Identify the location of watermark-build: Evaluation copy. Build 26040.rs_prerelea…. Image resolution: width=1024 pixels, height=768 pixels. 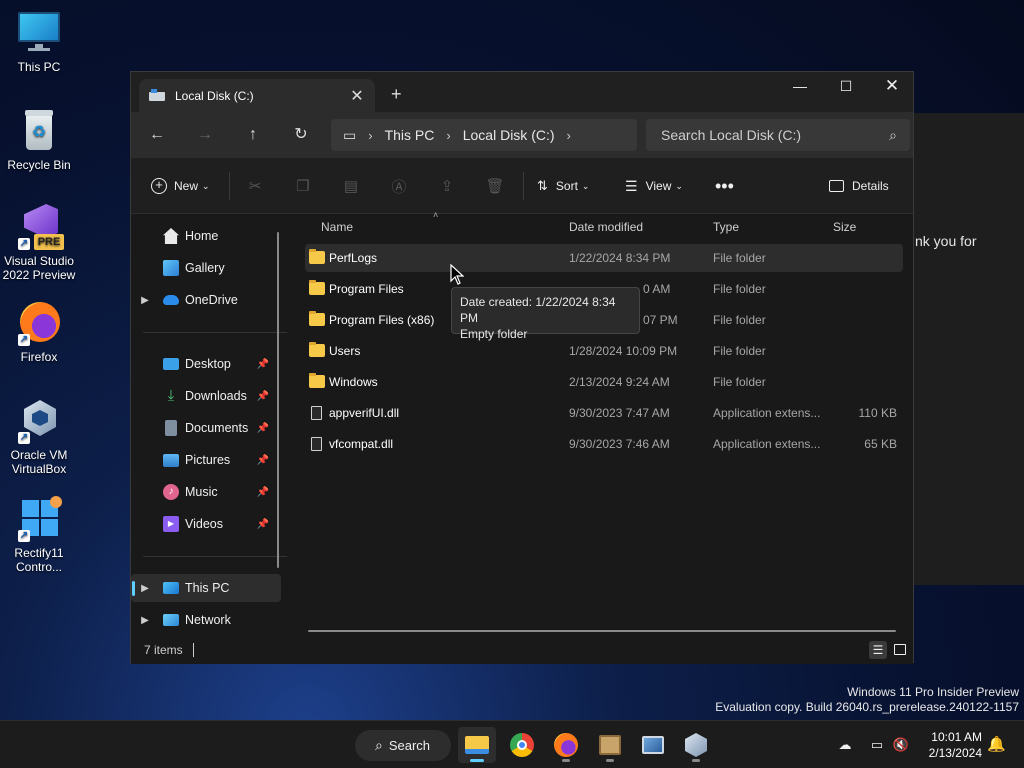
(867, 707).